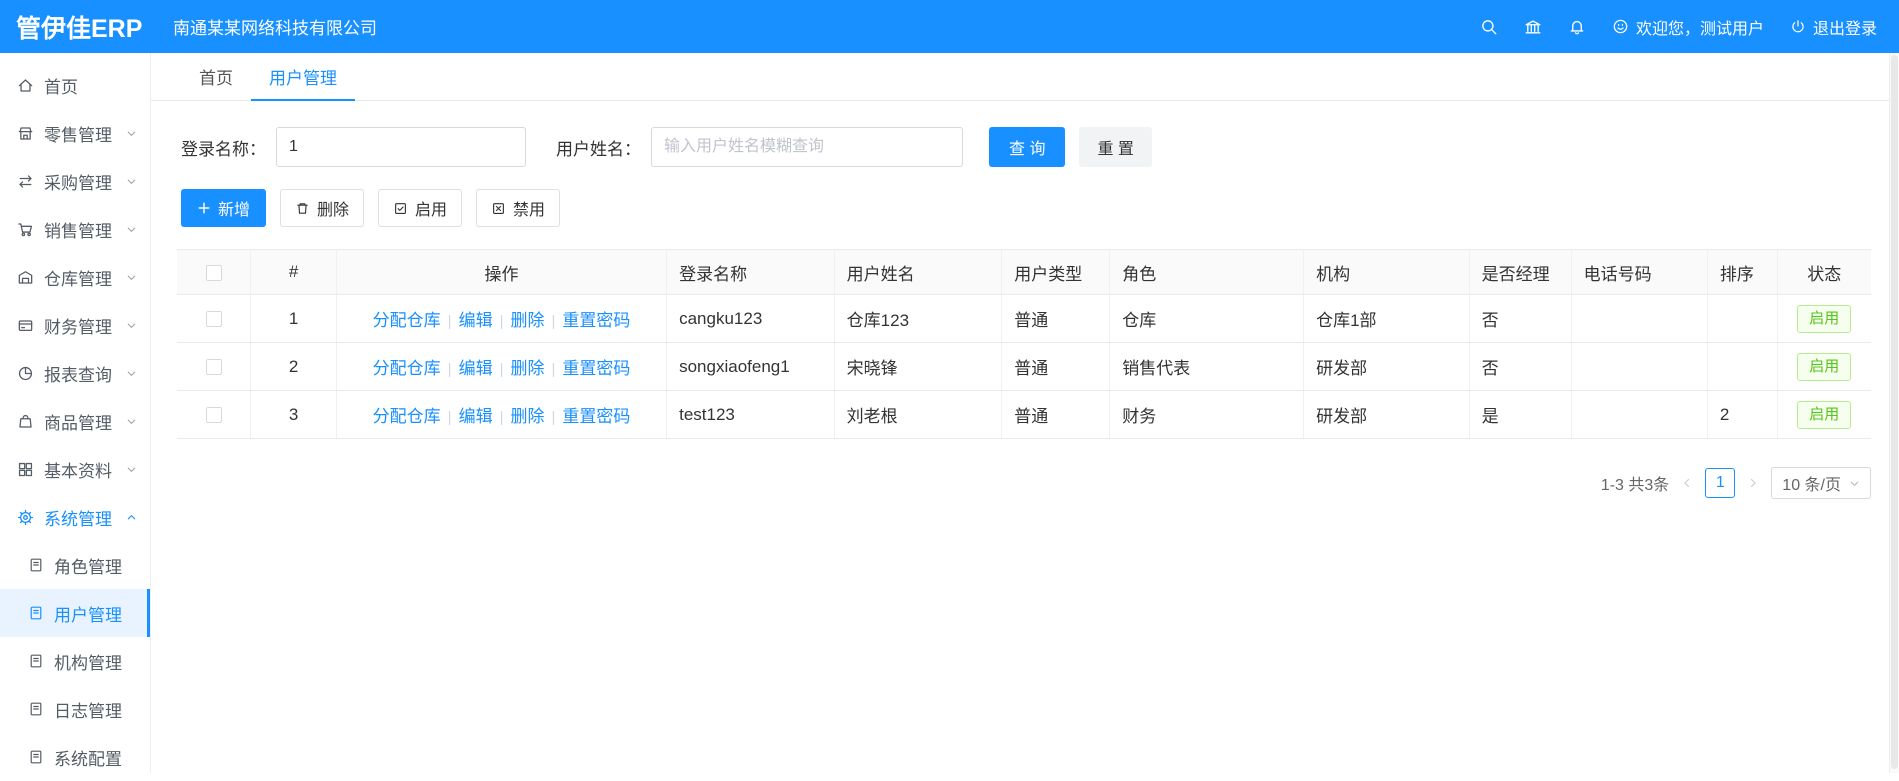 The image size is (1899, 781). Describe the element at coordinates (213, 272) in the screenshot. I see `select-all-checkbox` at that location.